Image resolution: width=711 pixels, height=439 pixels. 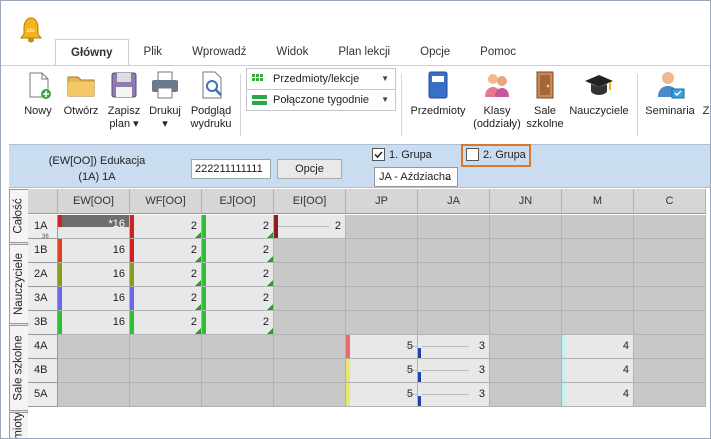 What do you see at coordinates (382, 371) in the screenshot?
I see `grid-cell: 5` at bounding box center [382, 371].